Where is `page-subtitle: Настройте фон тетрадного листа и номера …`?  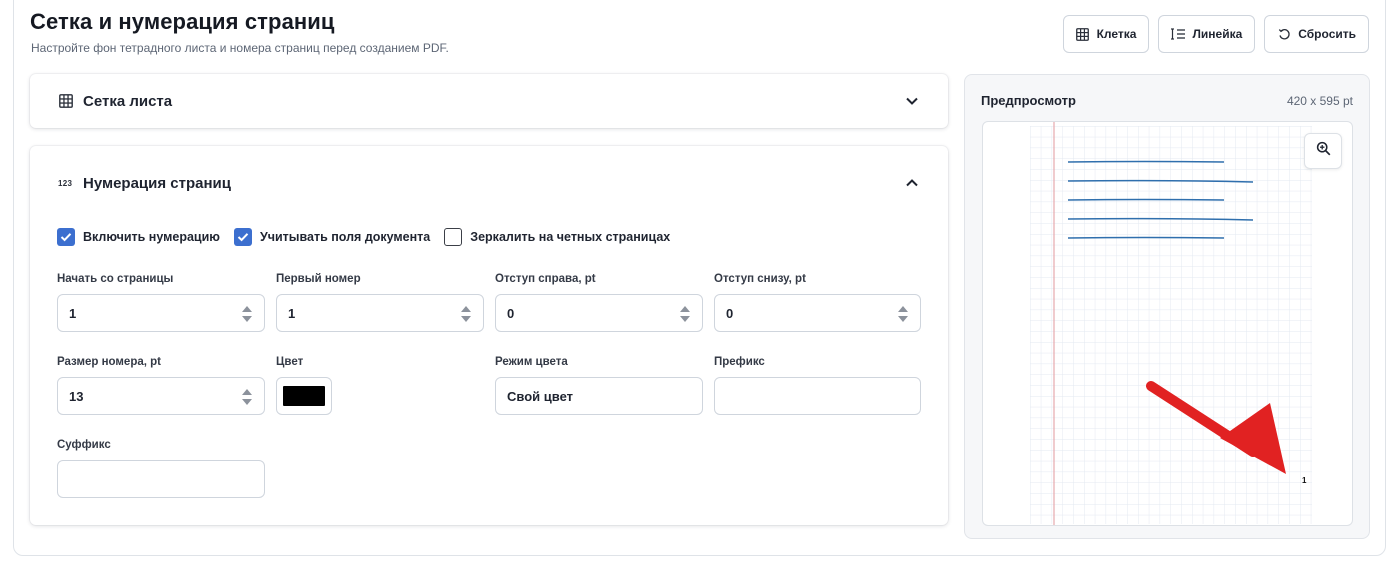
page-subtitle: Настройте фон тетрадного листа и номера … is located at coordinates (240, 48).